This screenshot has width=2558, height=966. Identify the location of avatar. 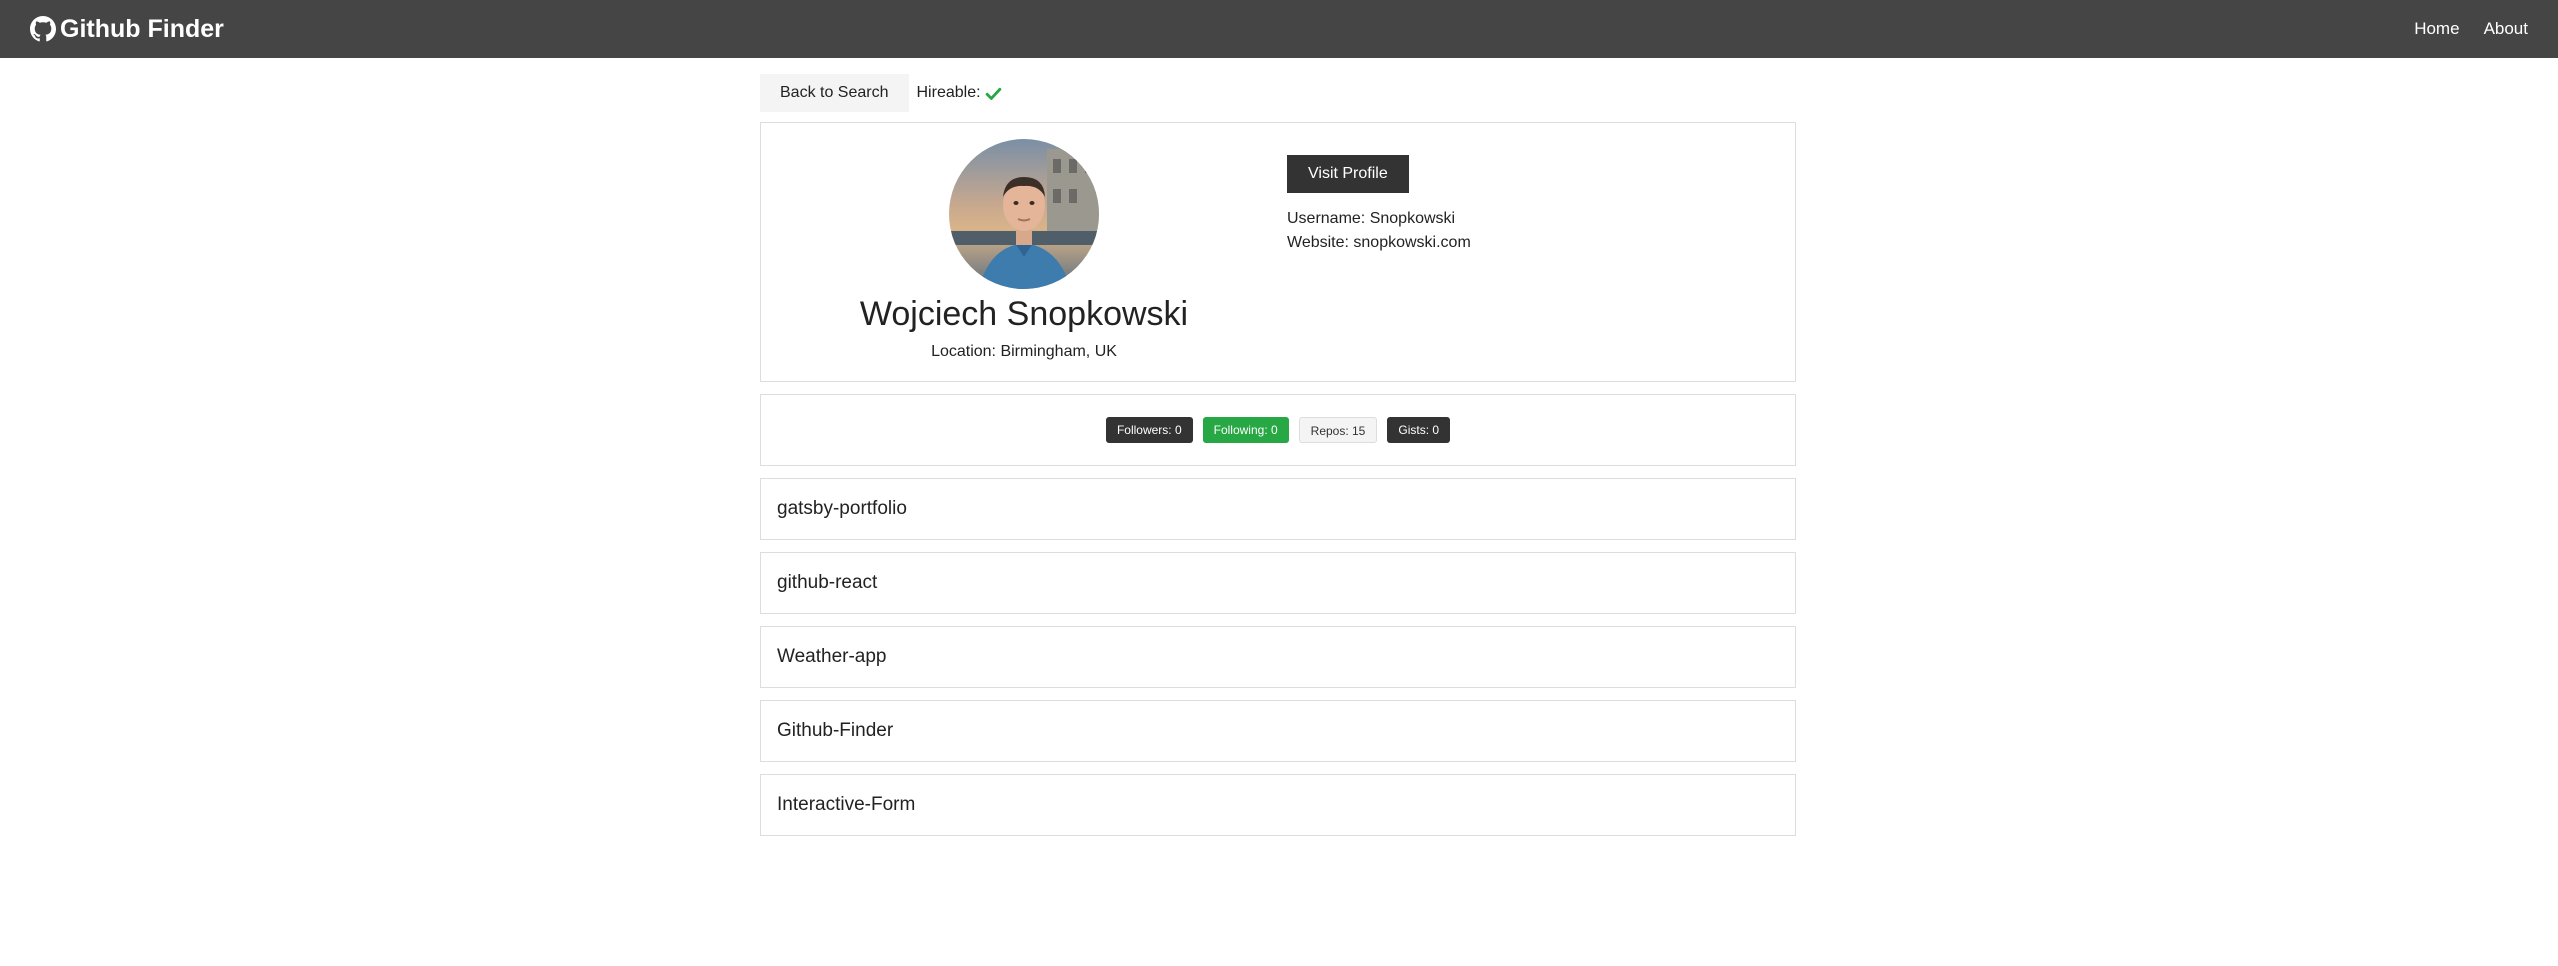
(1024, 214).